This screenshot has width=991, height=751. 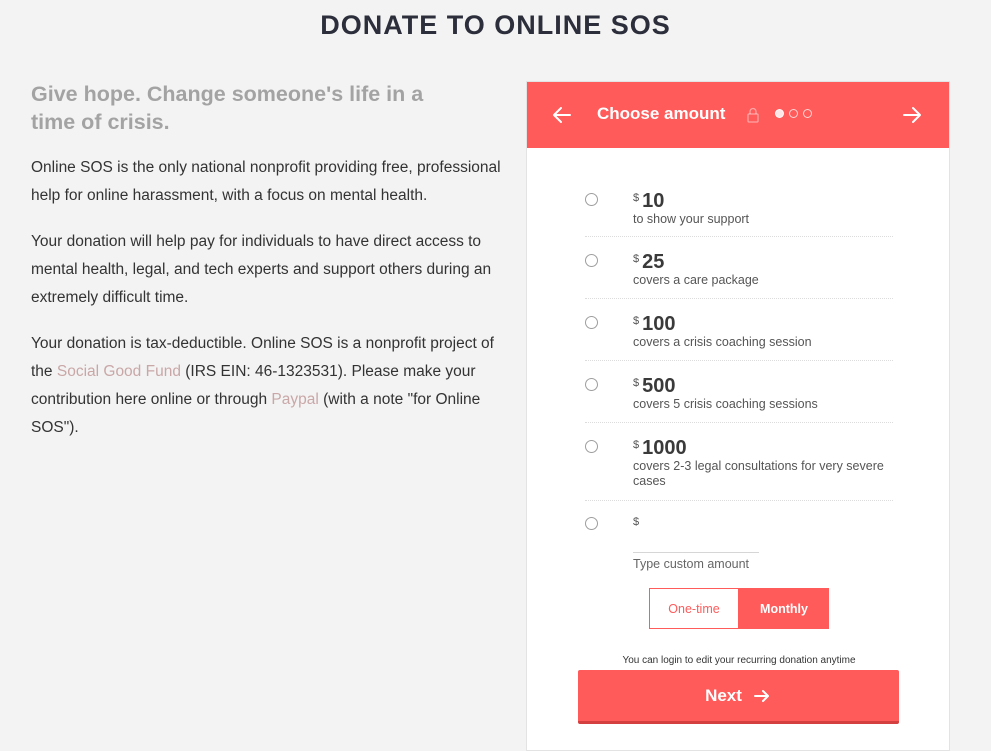 I want to click on next-button: Next, so click(x=738, y=697).